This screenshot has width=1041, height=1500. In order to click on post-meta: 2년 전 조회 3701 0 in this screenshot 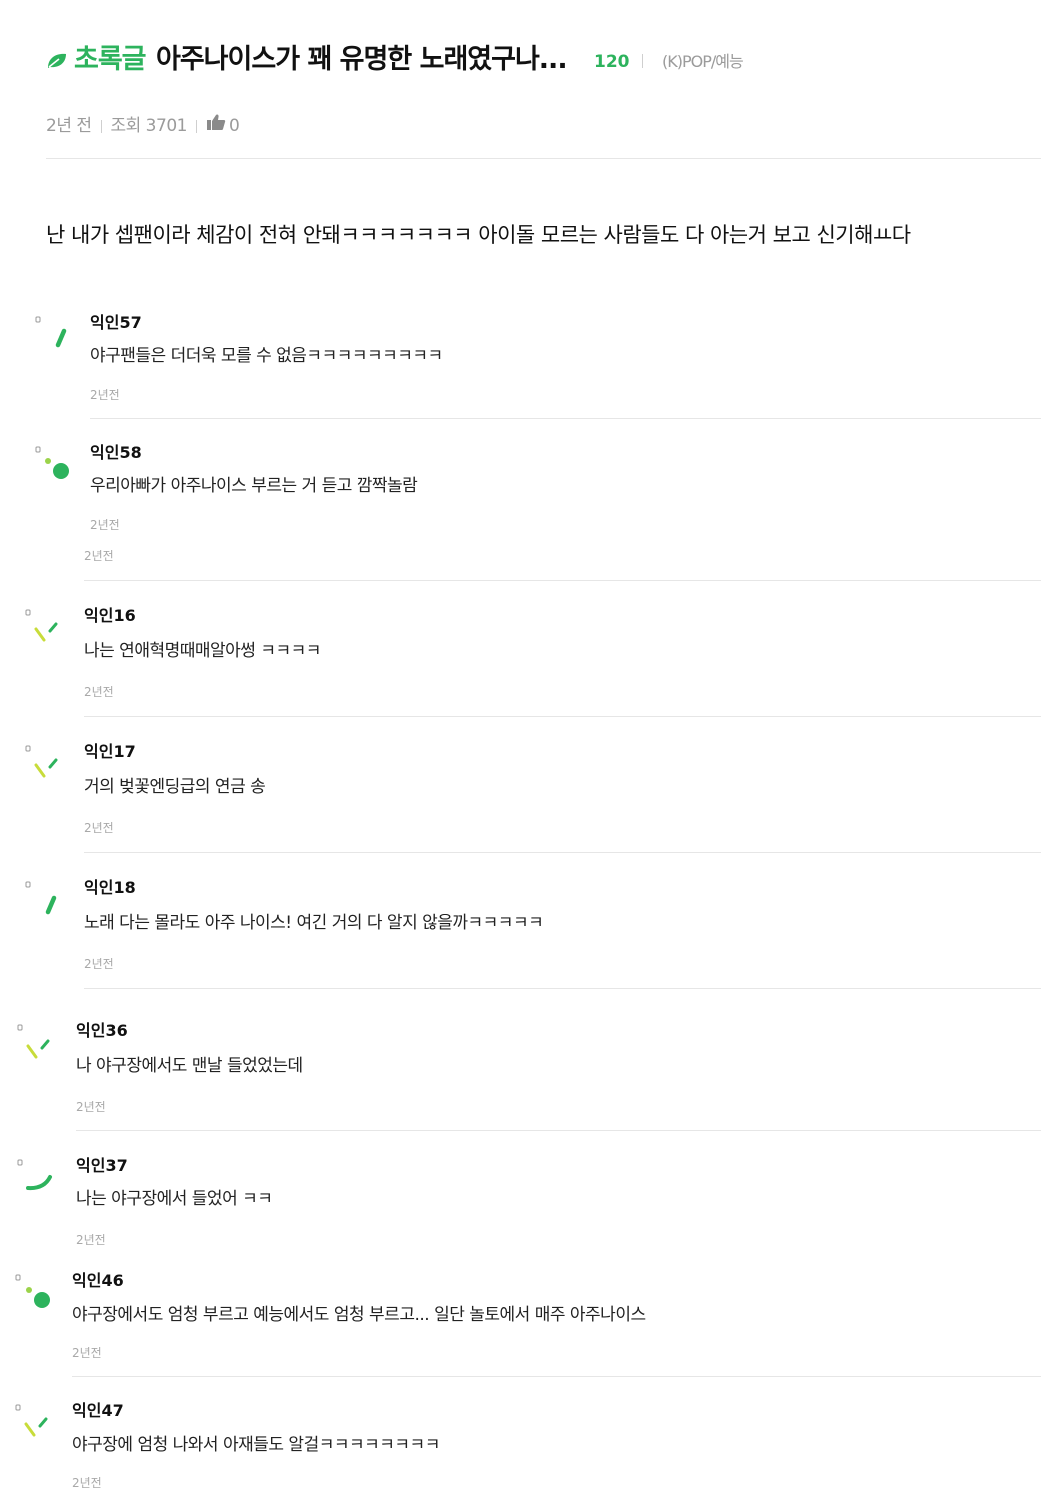, I will do `click(143, 126)`.